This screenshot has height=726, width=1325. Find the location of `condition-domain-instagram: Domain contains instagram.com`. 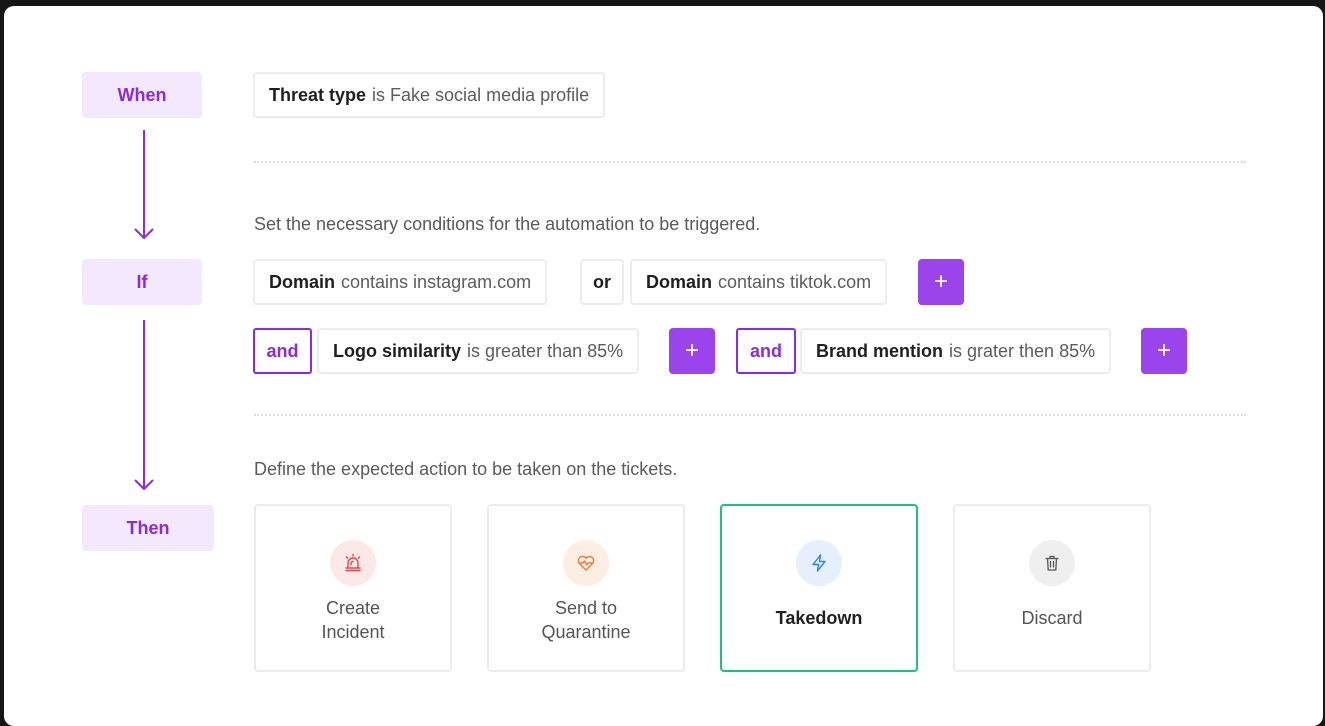

condition-domain-instagram: Domain contains instagram.com is located at coordinates (400, 282).